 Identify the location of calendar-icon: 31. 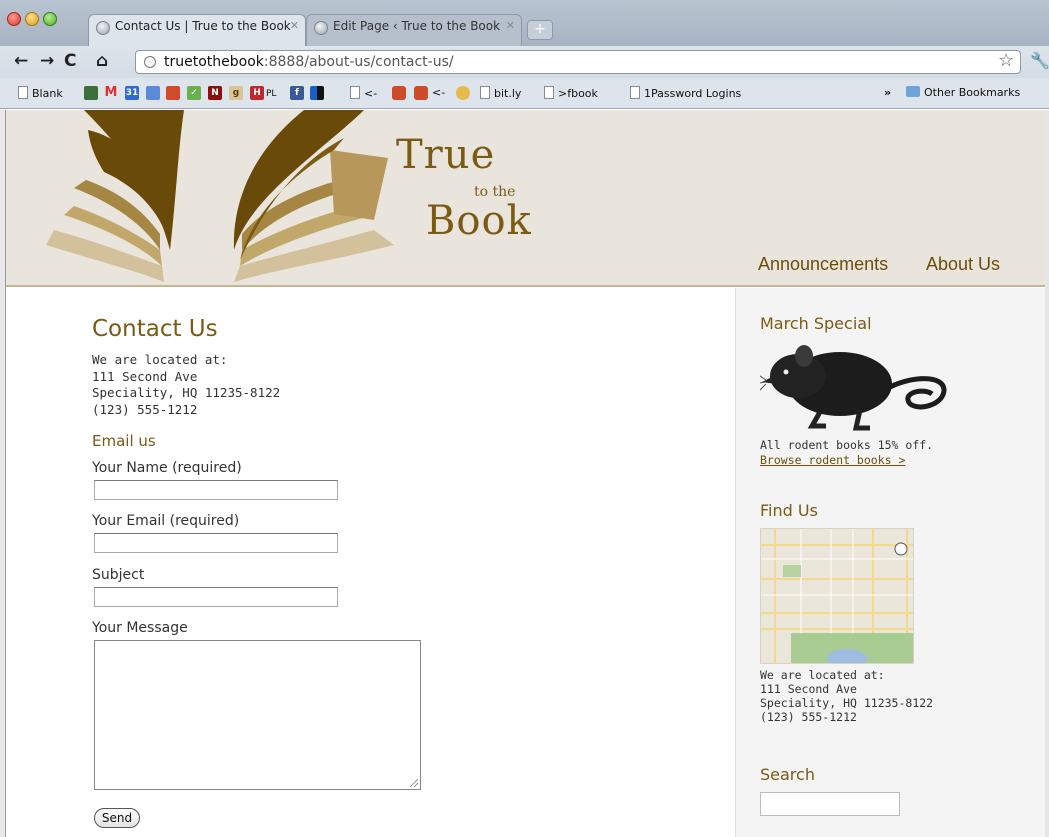
(132, 93).